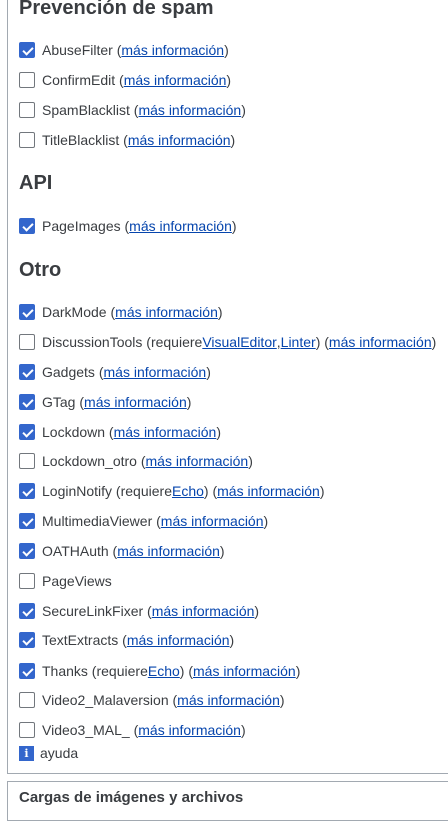 The image size is (448, 821). I want to click on extension-name: GTag, so click(59, 402).